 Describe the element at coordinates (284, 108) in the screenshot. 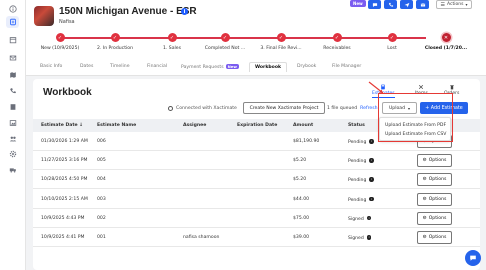

I see `create-xactimate-project-button: Create New Xactimate Project` at that location.